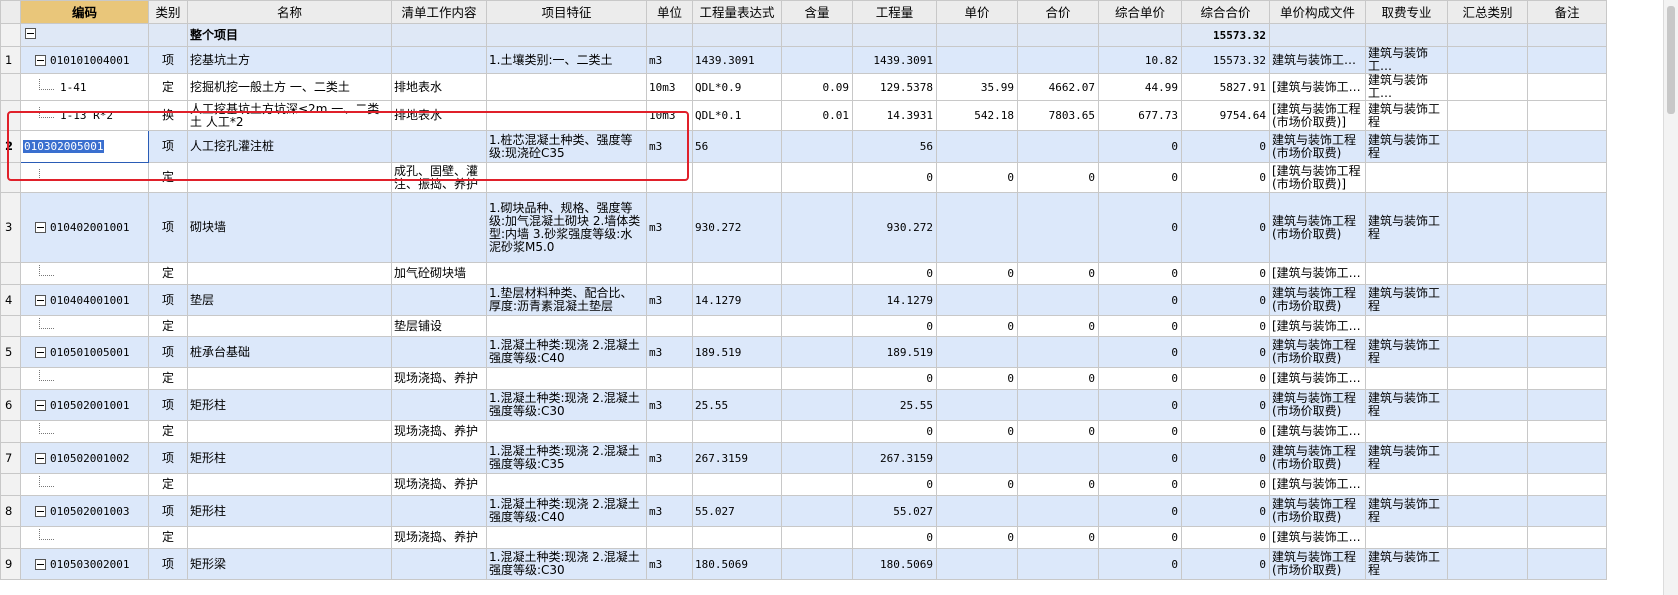 This screenshot has width=1678, height=595. I want to click on cell-name: 砌块墙, so click(289, 227).